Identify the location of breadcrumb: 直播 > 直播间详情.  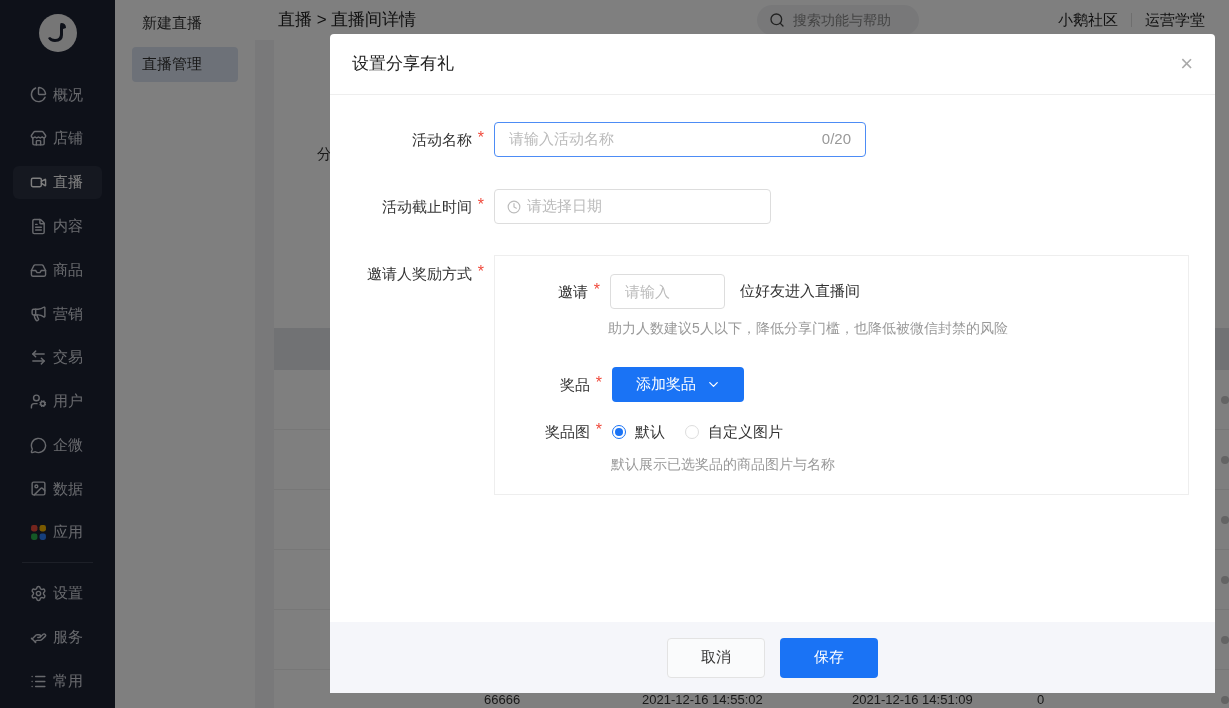
(347, 20).